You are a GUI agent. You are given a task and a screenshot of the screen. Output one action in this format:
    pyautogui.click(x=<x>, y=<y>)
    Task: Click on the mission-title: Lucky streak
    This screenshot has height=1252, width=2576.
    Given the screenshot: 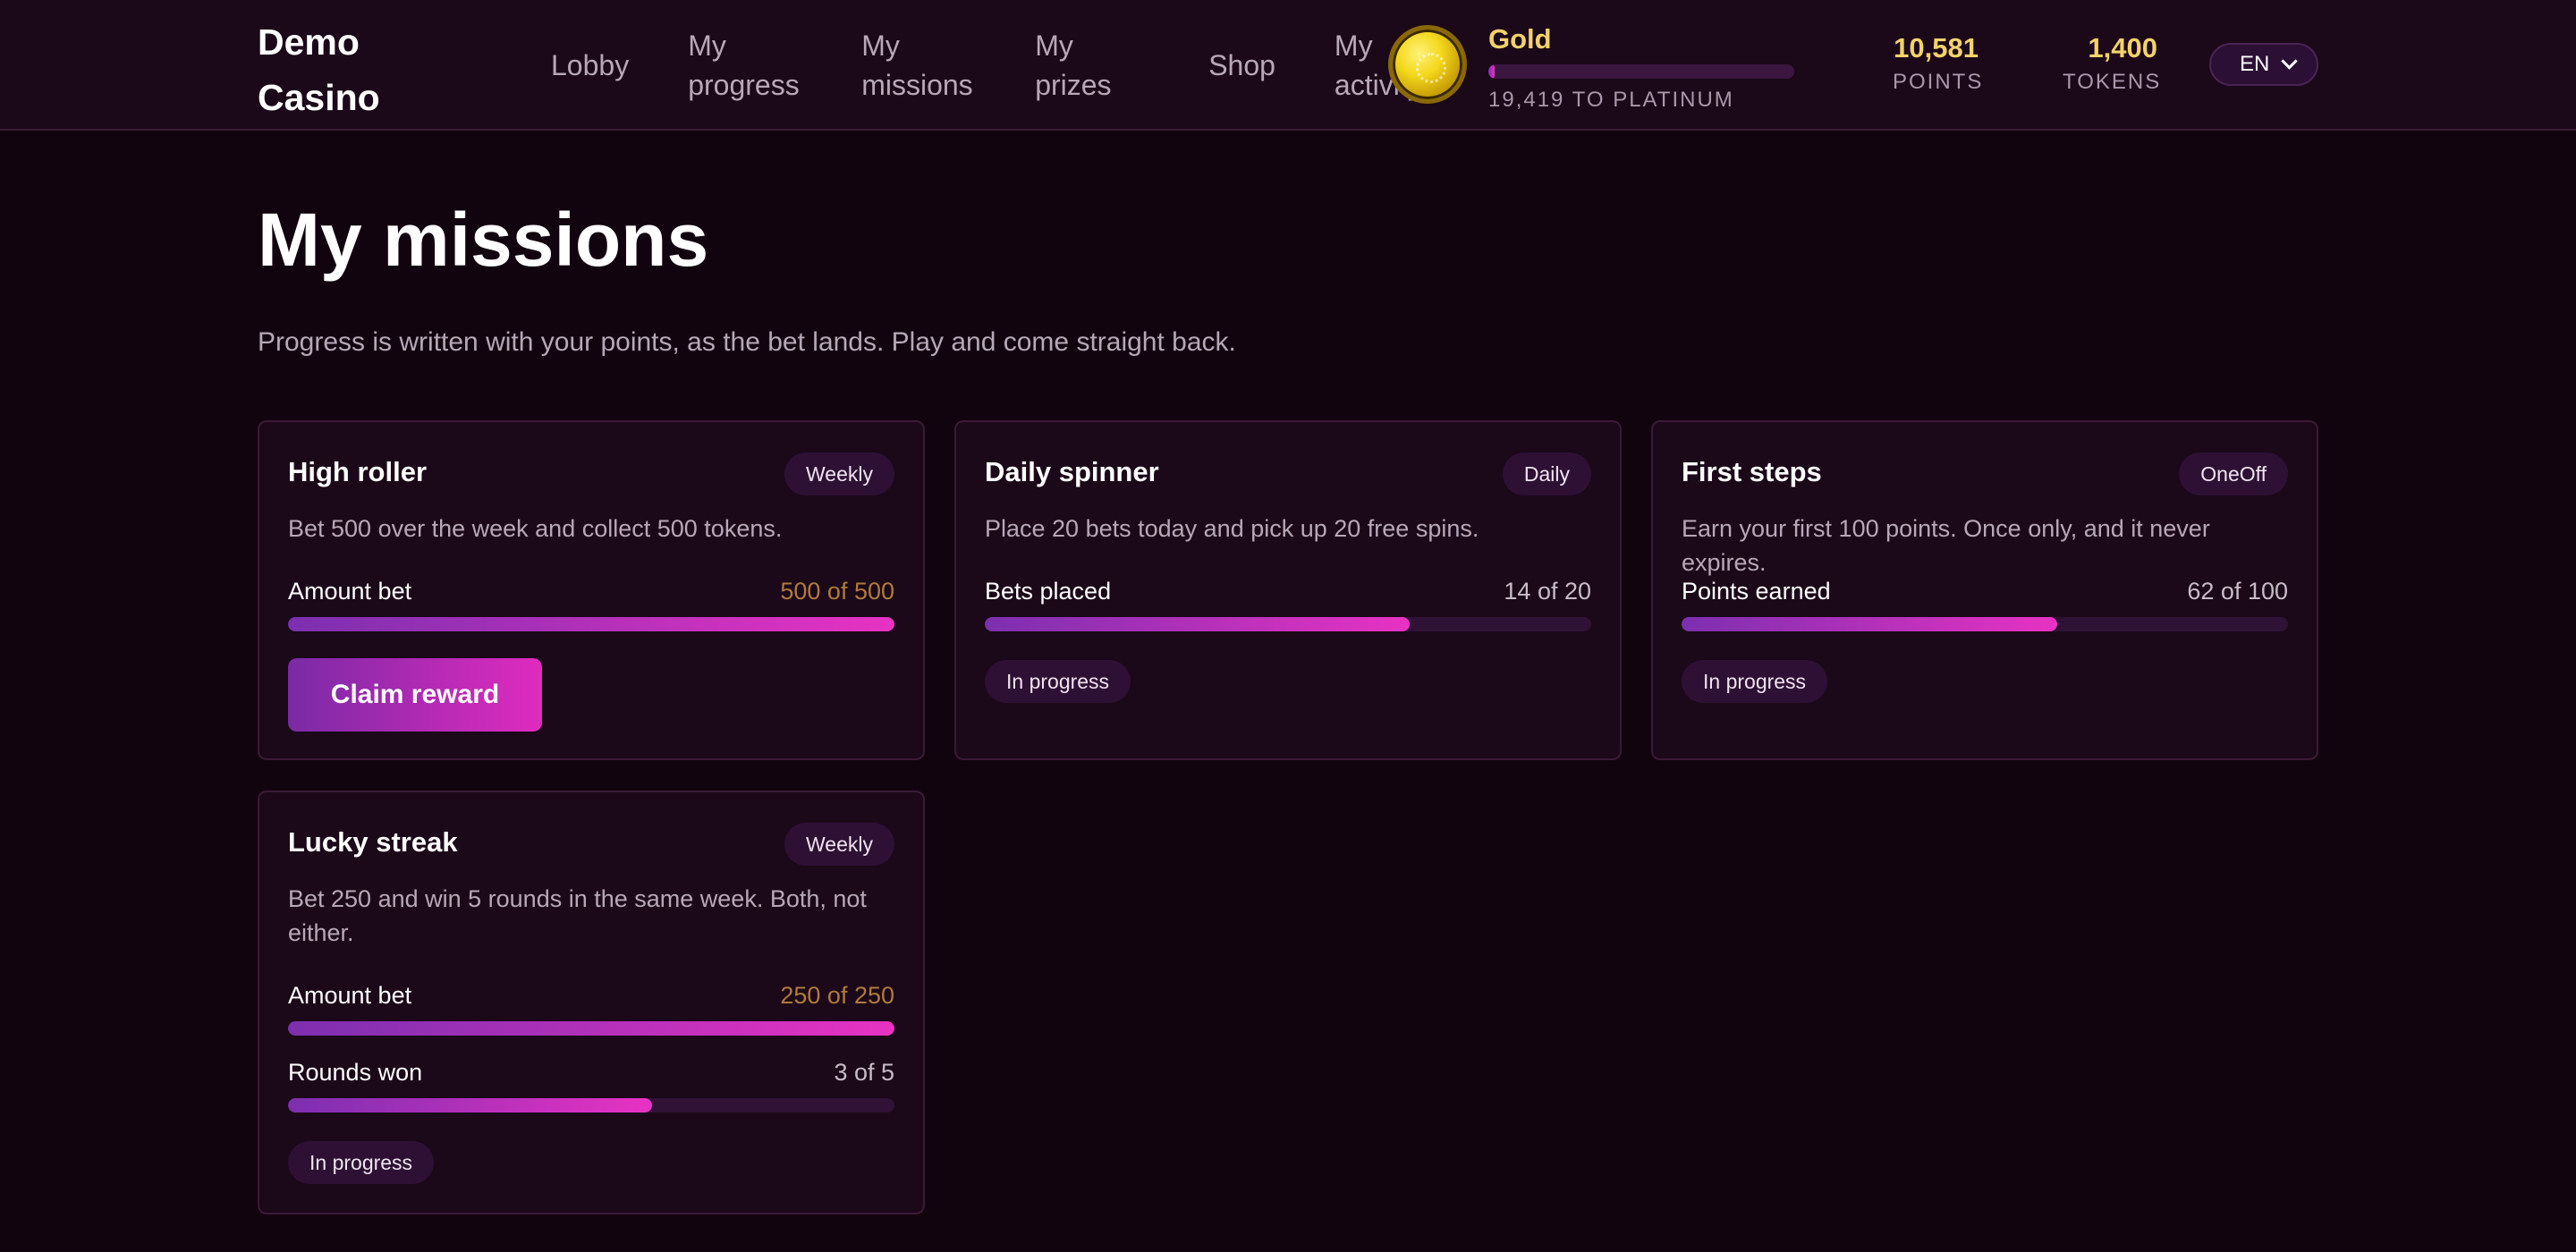 What is the action you would take?
    pyautogui.click(x=373, y=842)
    